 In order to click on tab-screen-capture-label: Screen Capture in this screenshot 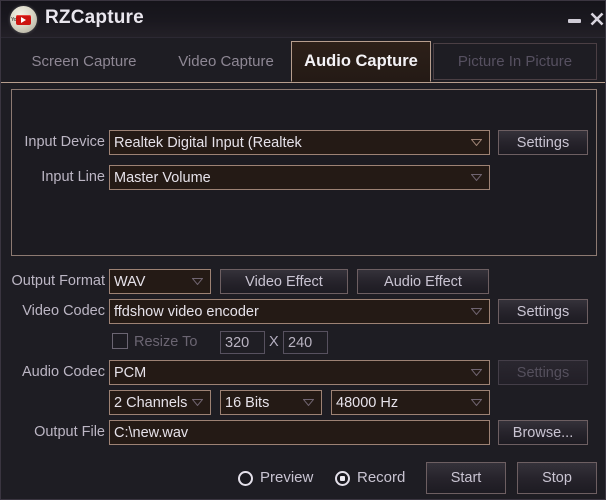, I will do `click(84, 61)`.